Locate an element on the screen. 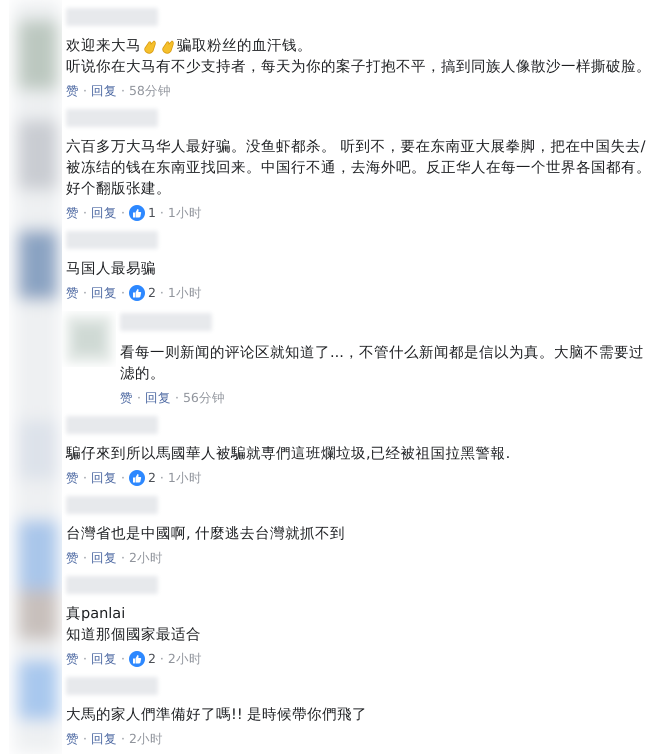  comment-text: 马国人最易骗 is located at coordinates (111, 269).